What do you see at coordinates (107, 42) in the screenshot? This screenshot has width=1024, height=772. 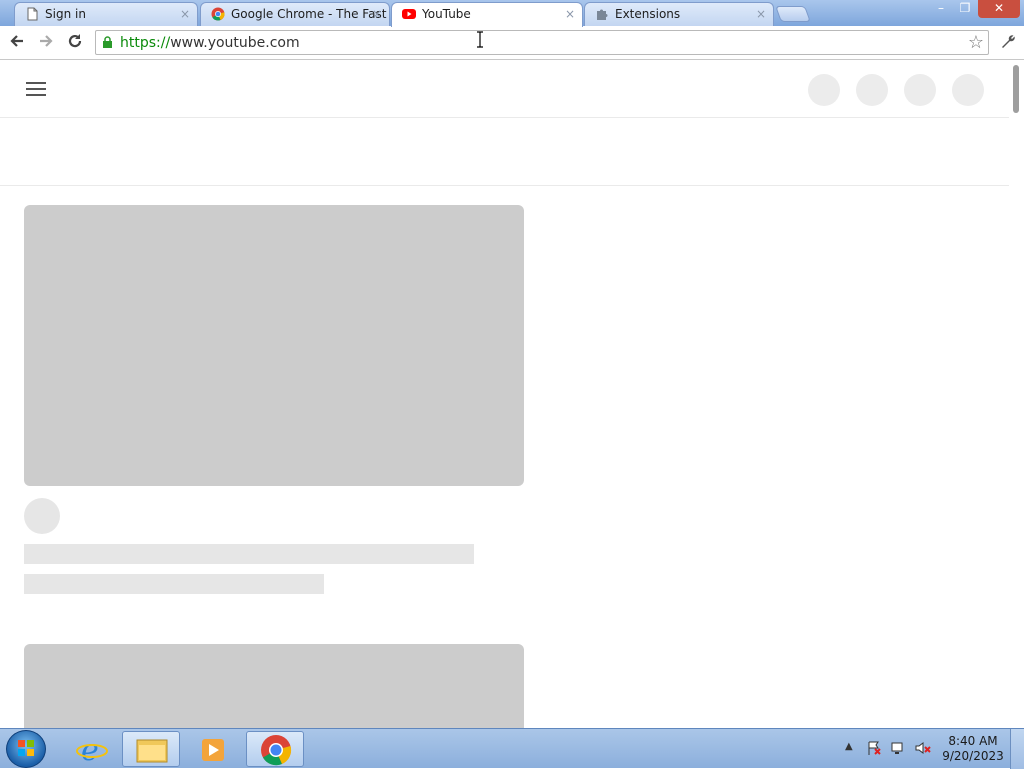 I see `lock-icon` at bounding box center [107, 42].